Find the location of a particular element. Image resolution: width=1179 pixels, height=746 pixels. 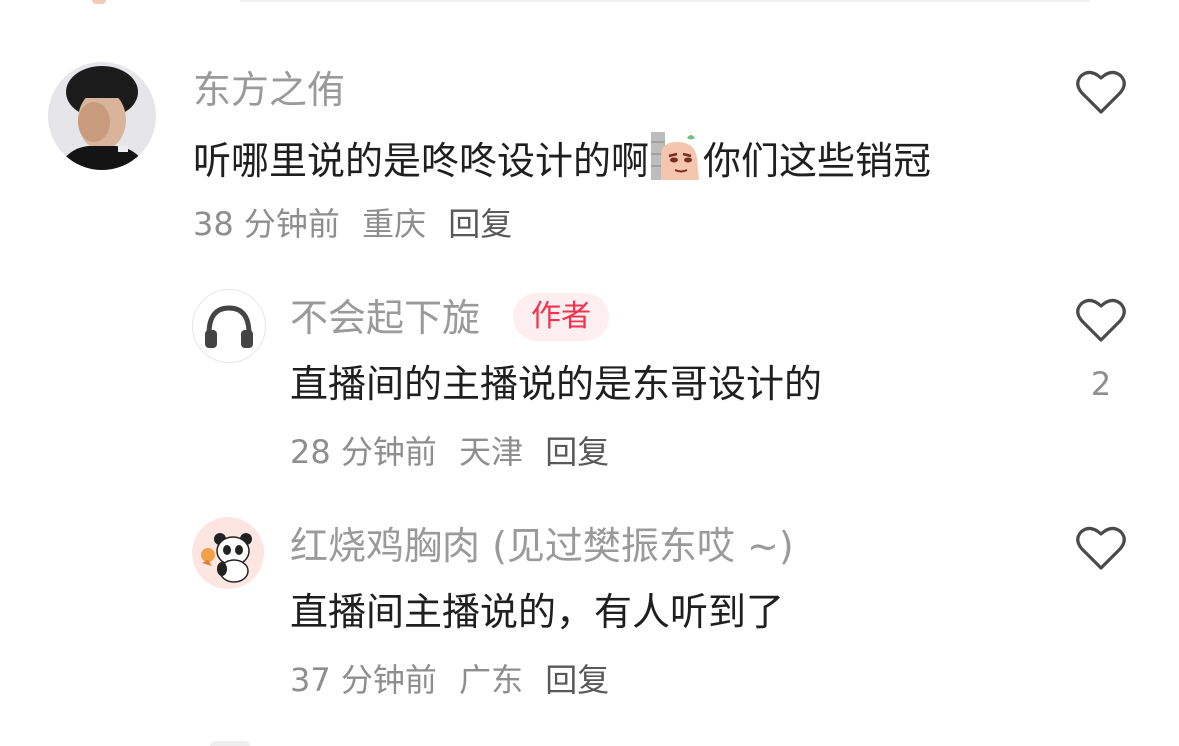

author-badge: 作者 is located at coordinates (561, 317).